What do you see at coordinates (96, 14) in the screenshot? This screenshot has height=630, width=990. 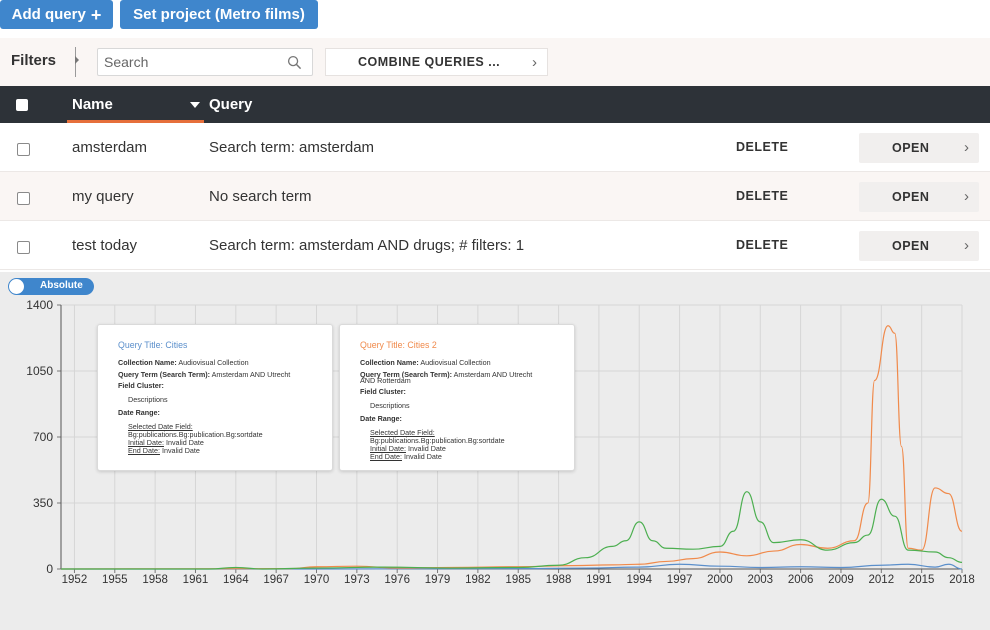 I see `plus-icon: +` at bounding box center [96, 14].